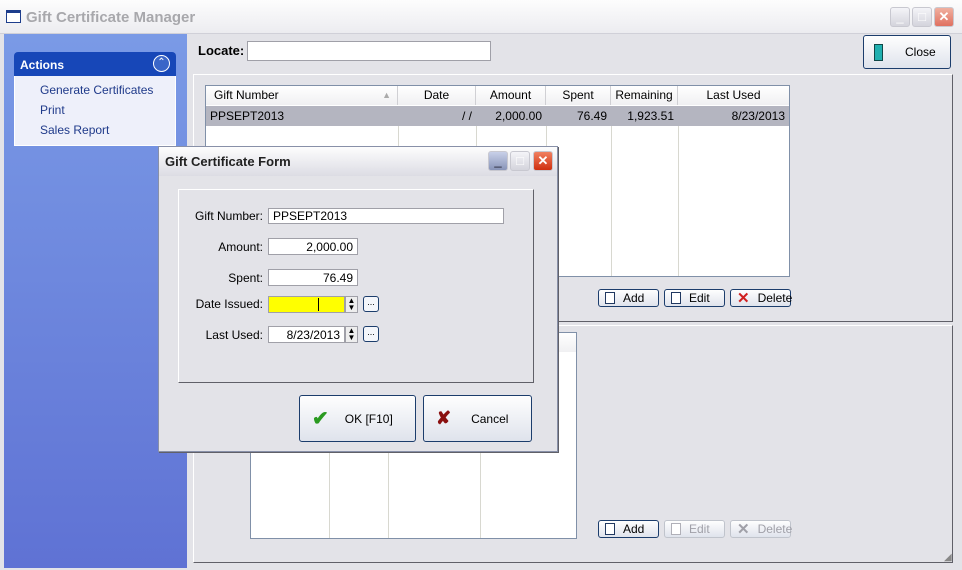  Describe the element at coordinates (520, 161) in the screenshot. I see `dialog-maximize-button: □` at that location.